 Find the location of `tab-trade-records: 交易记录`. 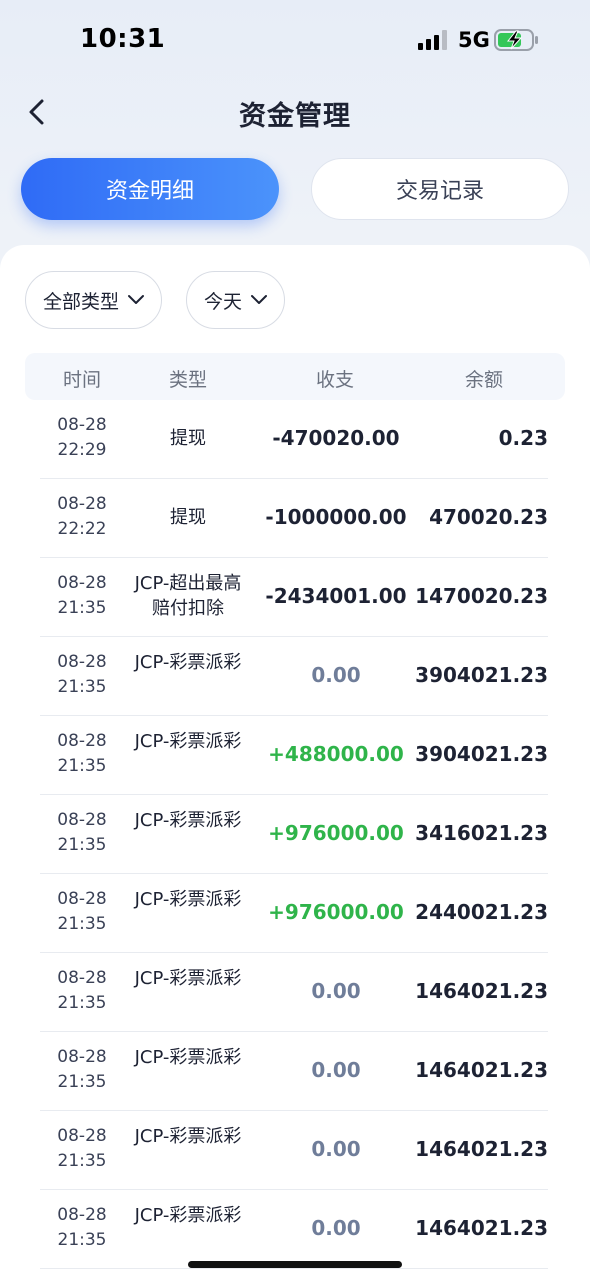

tab-trade-records: 交易记录 is located at coordinates (440, 189).